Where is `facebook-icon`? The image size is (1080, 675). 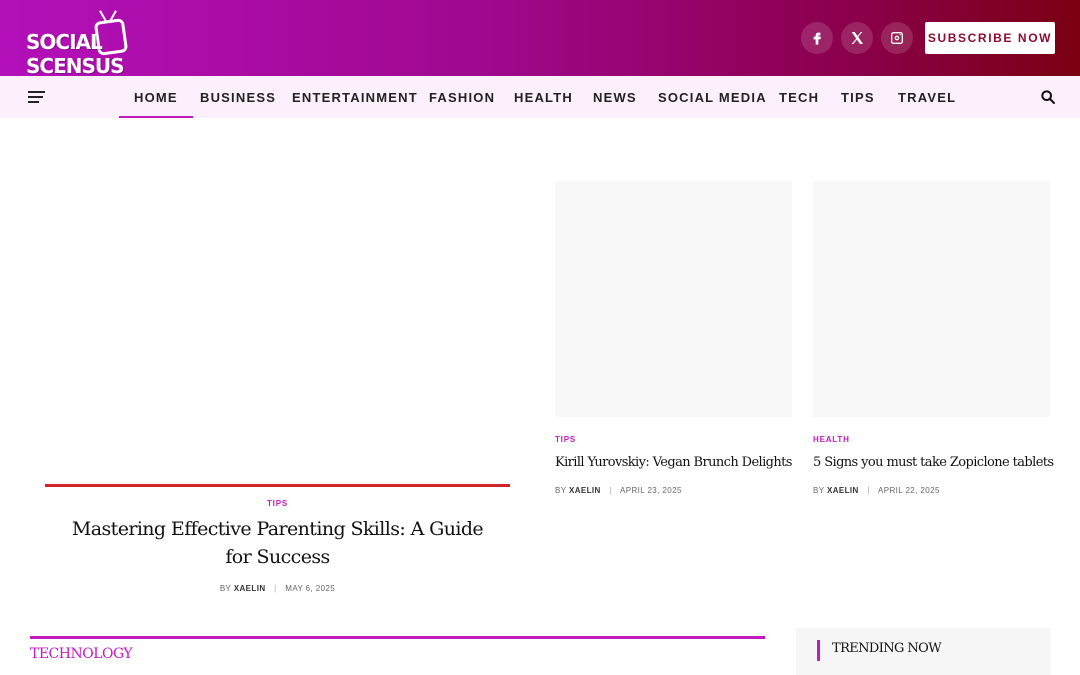
facebook-icon is located at coordinates (817, 38).